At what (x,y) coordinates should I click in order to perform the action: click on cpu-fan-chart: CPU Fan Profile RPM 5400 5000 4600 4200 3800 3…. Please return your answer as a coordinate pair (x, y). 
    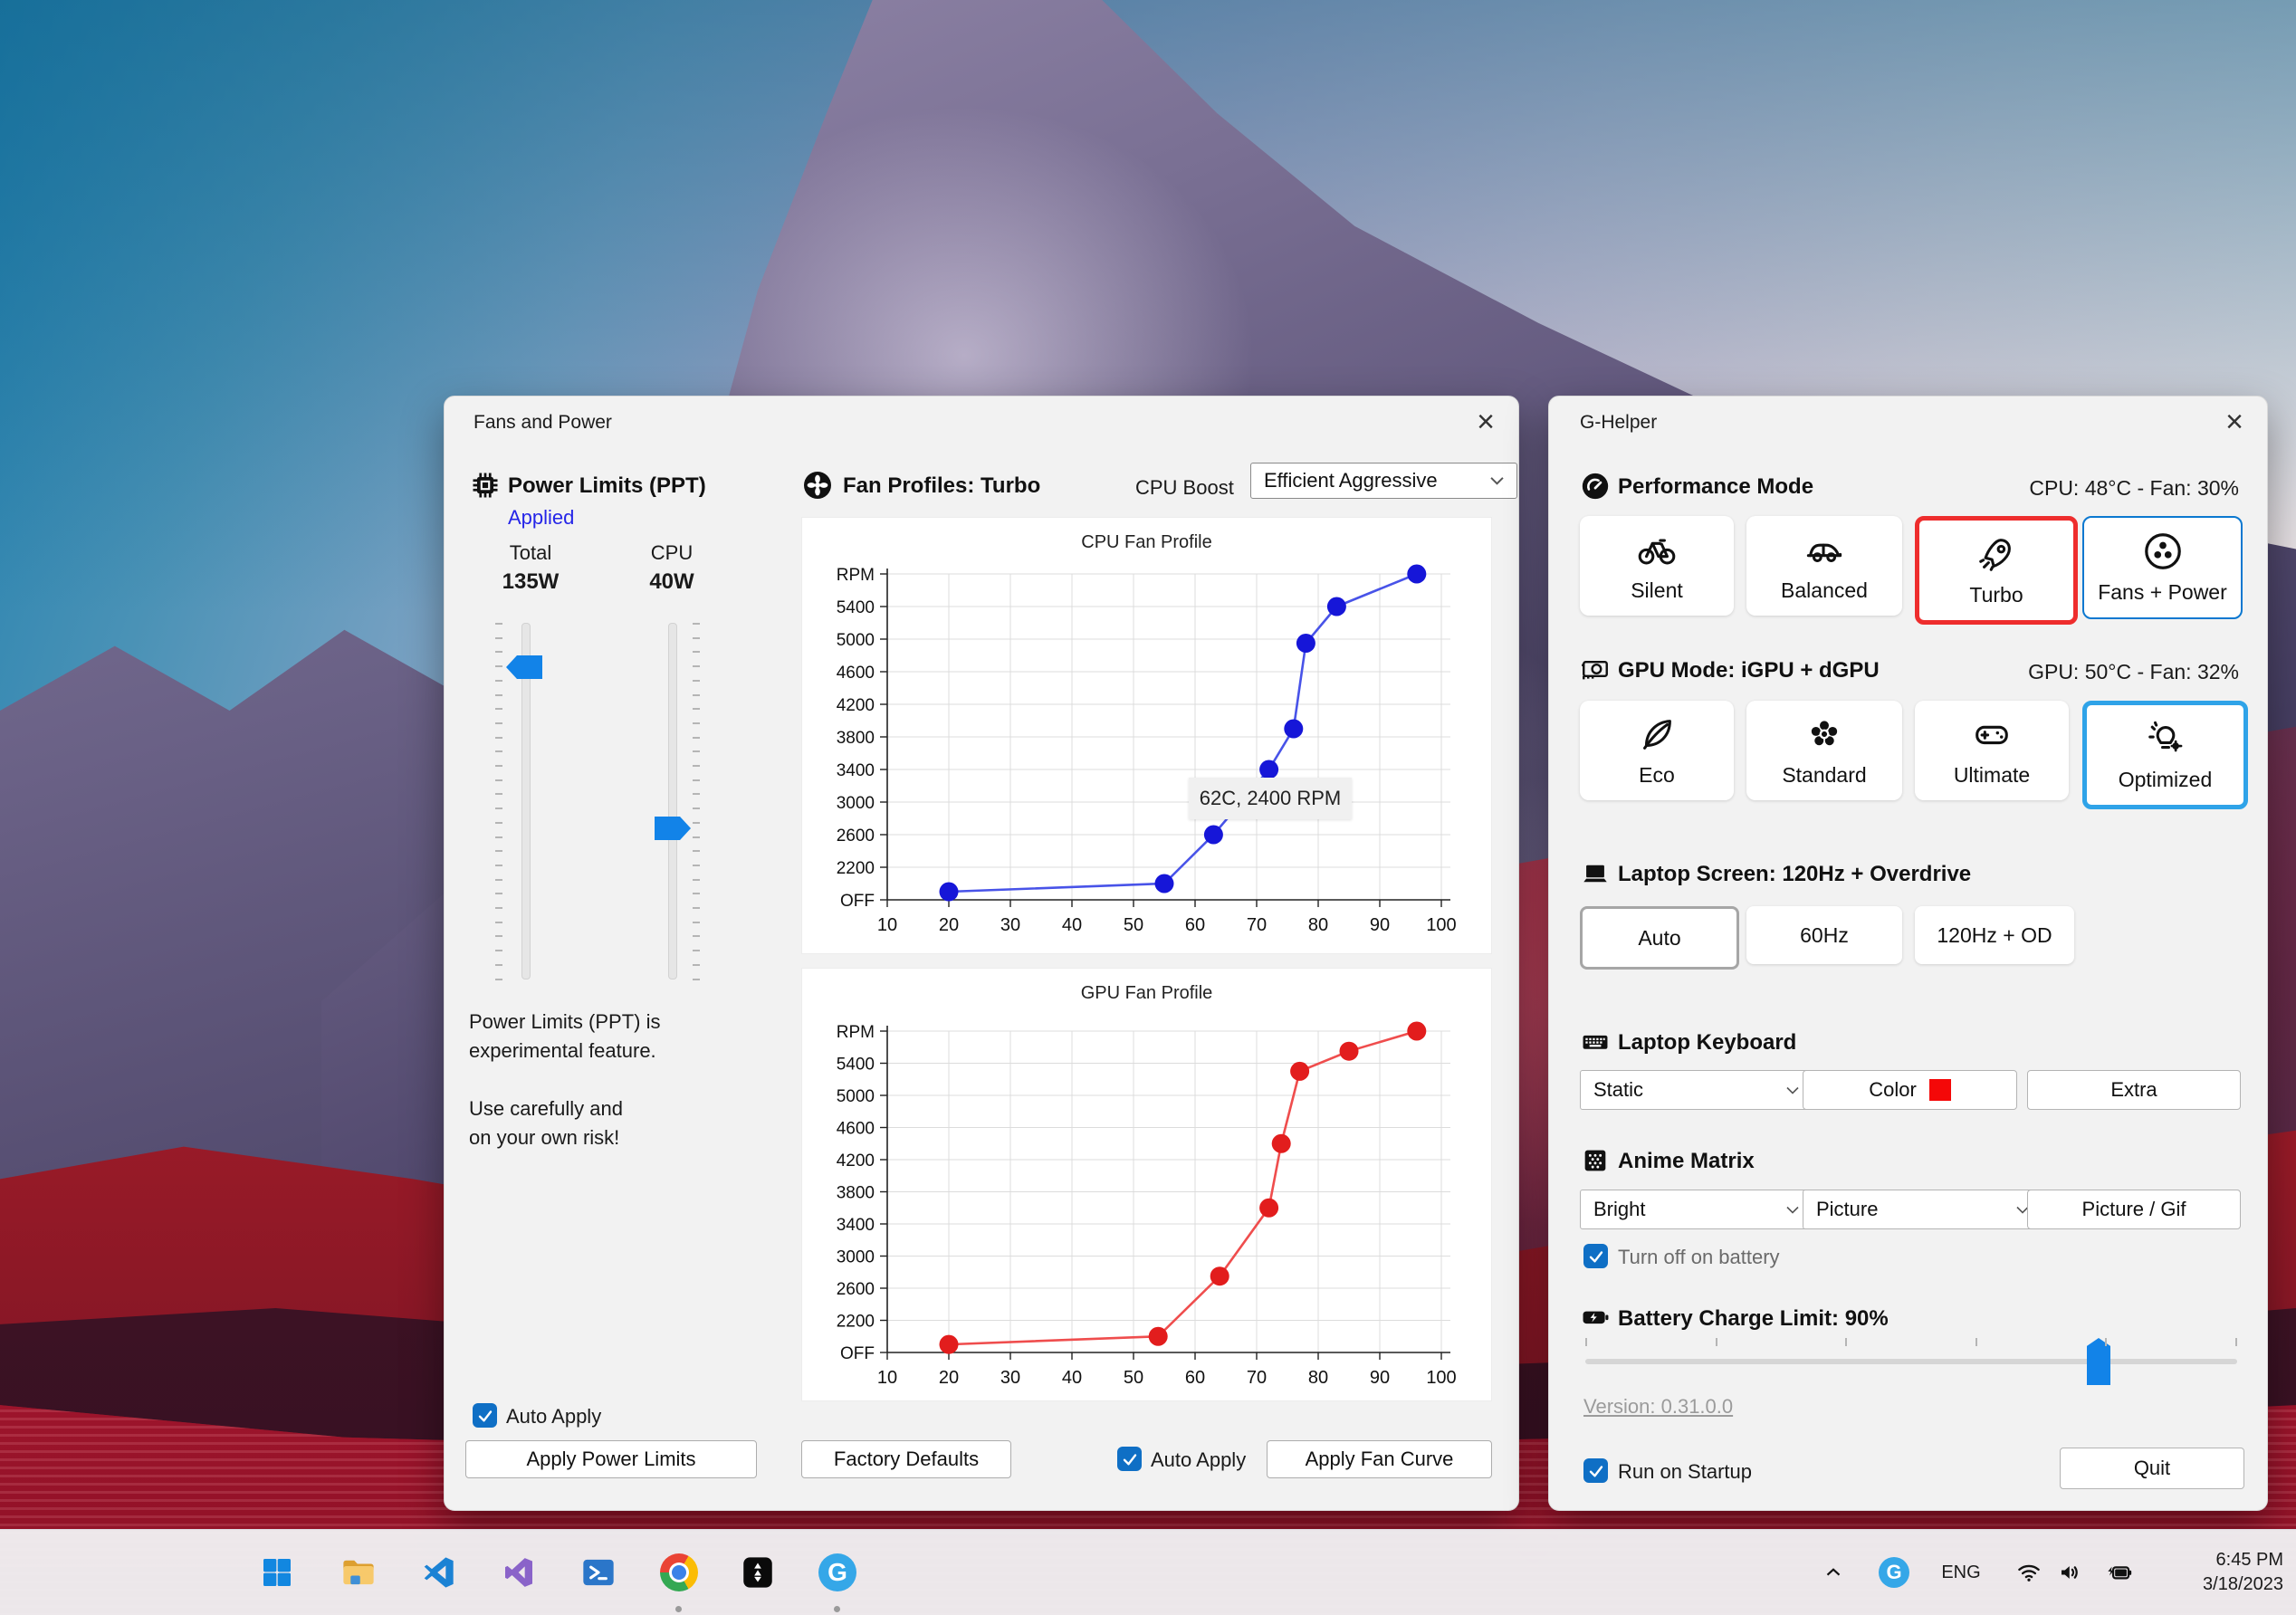
    Looking at the image, I should click on (1146, 735).